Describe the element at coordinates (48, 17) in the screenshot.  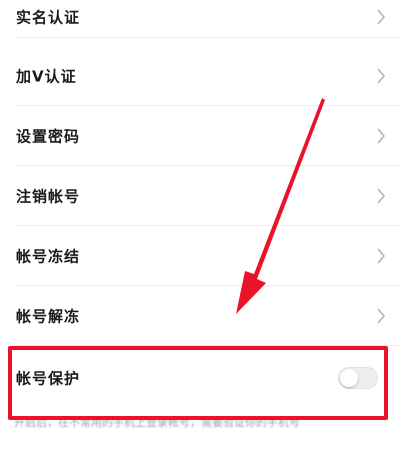
I see `settings-item-label: 实名认证` at that location.